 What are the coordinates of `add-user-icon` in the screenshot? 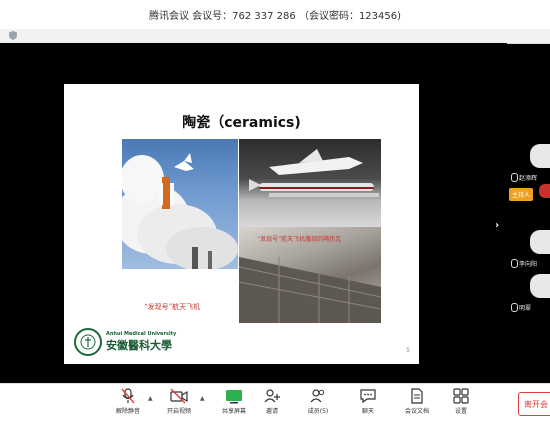 It's located at (272, 396).